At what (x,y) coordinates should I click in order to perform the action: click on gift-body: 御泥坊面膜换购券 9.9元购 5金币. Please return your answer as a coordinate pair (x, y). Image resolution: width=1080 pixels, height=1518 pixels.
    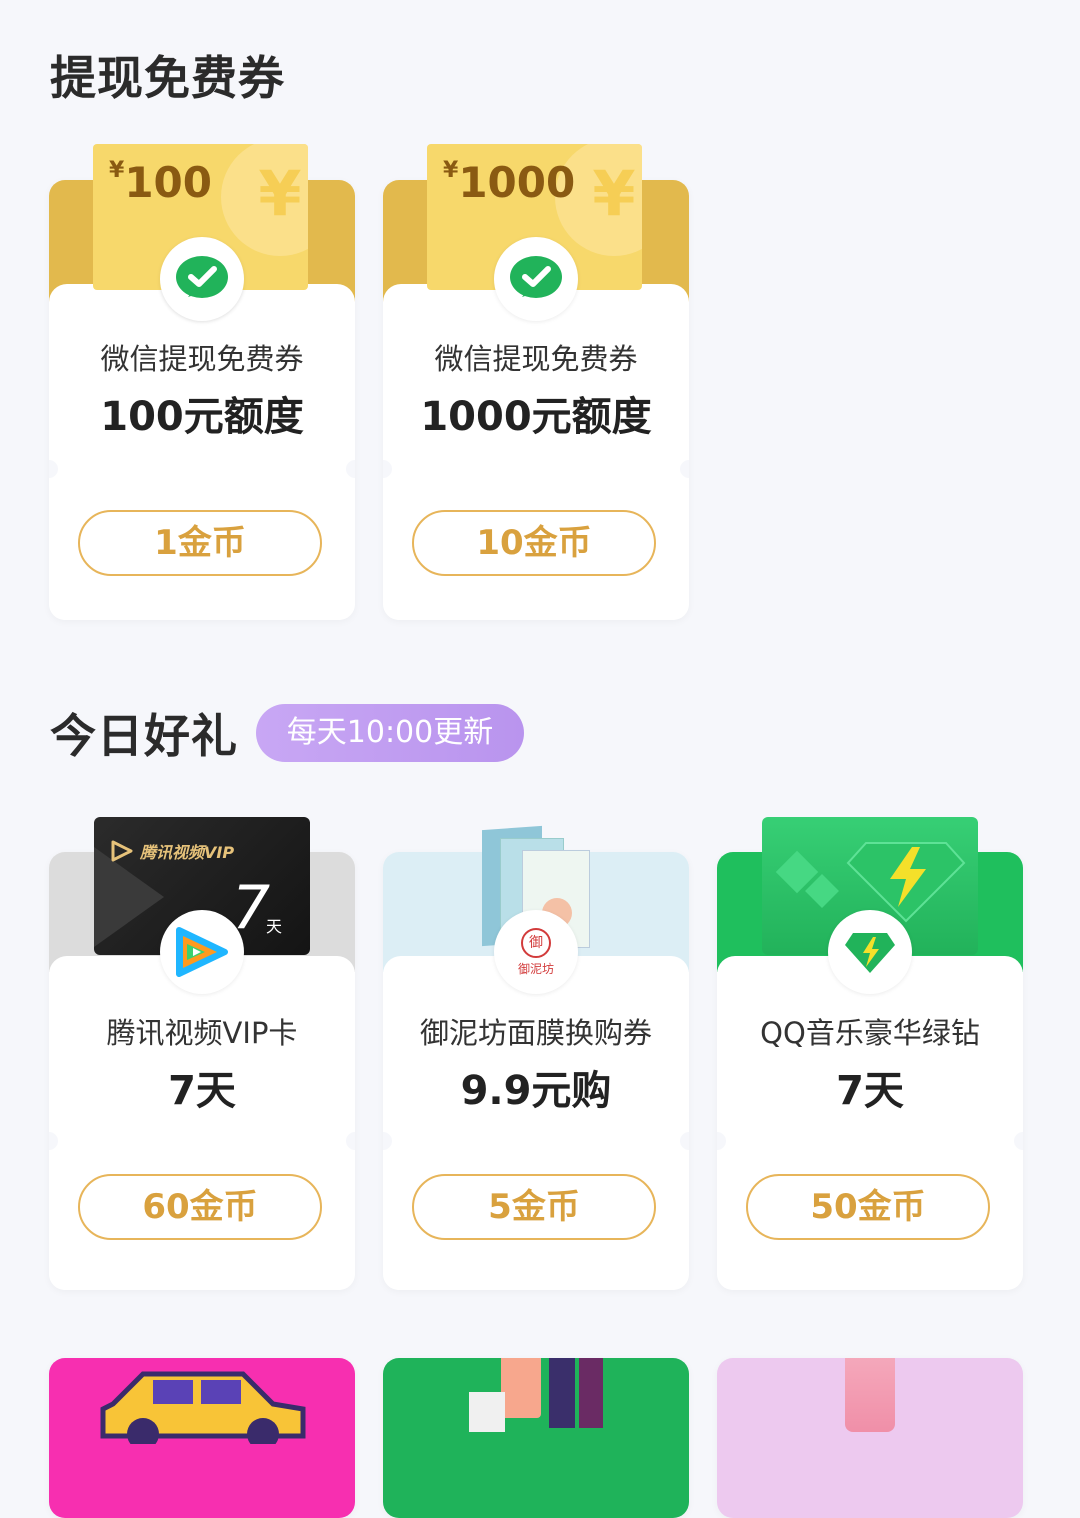
    Looking at the image, I should click on (536, 1123).